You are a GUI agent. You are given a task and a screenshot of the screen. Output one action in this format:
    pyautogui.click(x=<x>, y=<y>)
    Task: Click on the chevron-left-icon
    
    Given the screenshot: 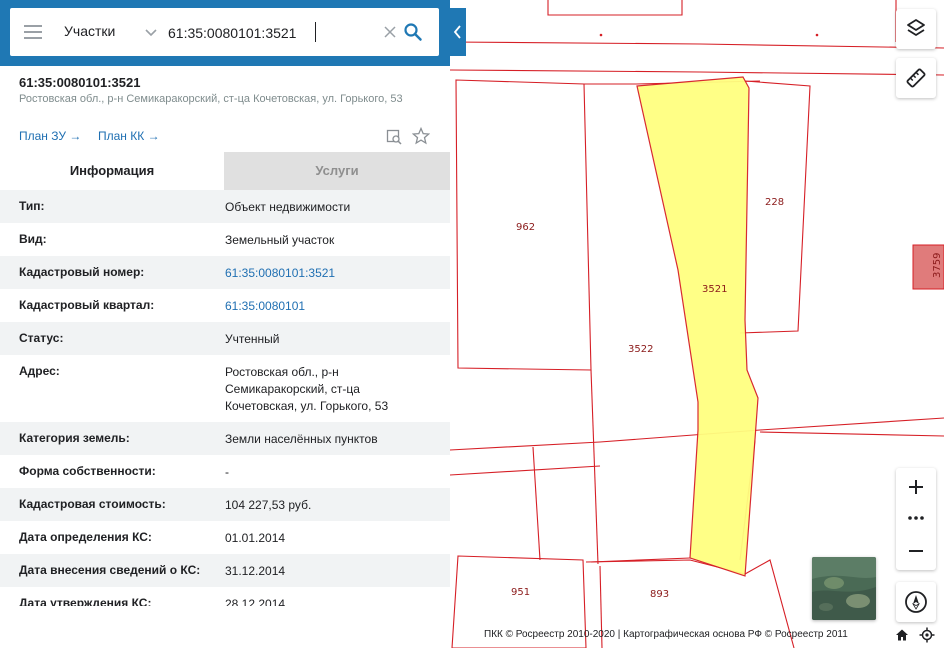 What is the action you would take?
    pyautogui.click(x=457, y=32)
    